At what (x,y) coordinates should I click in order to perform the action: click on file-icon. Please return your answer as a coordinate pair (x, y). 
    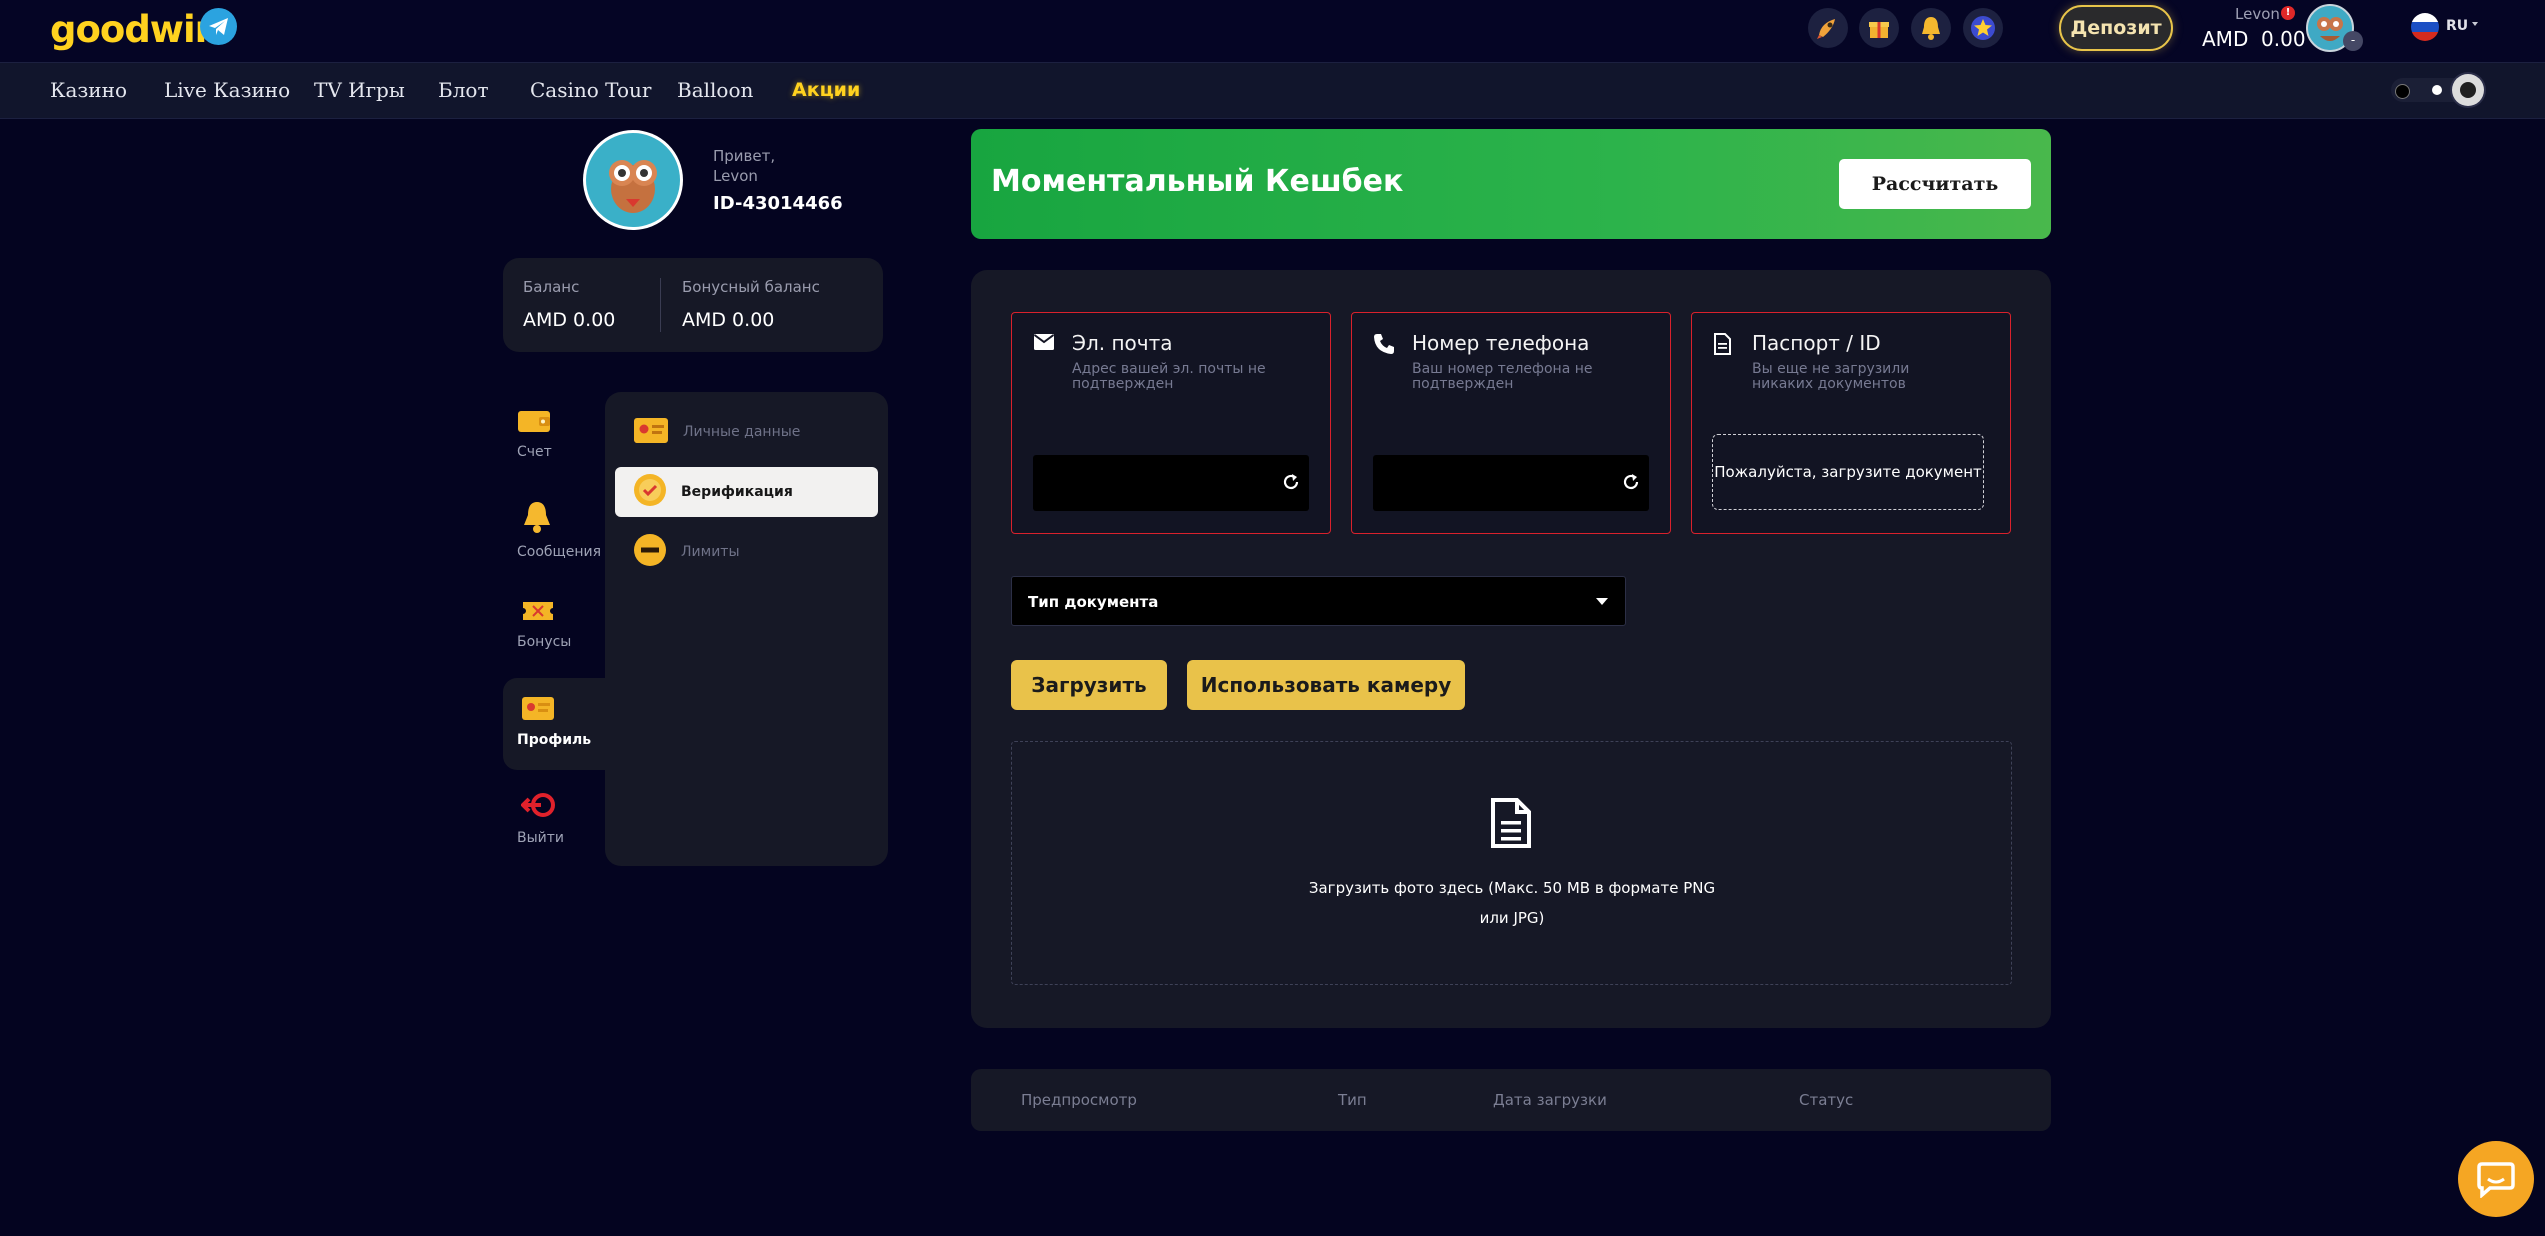
    Looking at the image, I should click on (1511, 825).